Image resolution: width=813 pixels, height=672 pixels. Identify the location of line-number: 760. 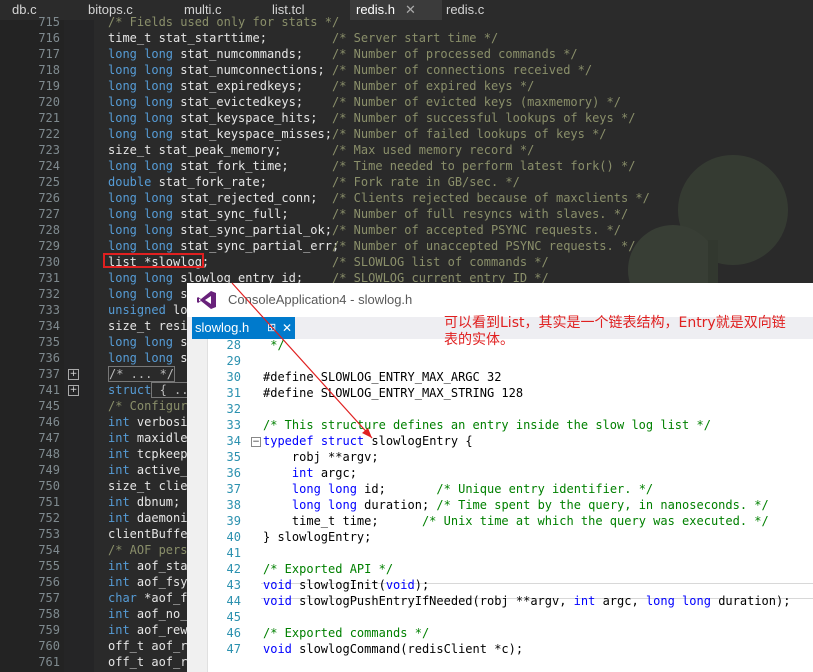
(49, 646).